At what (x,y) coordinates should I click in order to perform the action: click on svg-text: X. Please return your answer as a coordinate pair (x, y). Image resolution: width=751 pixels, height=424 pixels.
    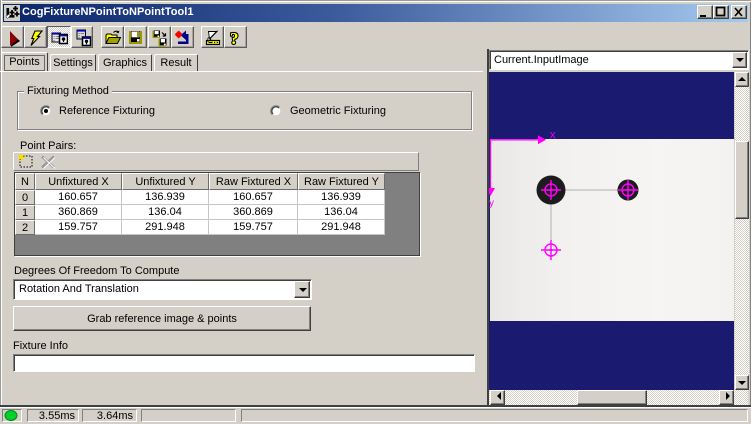
    Looking at the image, I should click on (553, 136).